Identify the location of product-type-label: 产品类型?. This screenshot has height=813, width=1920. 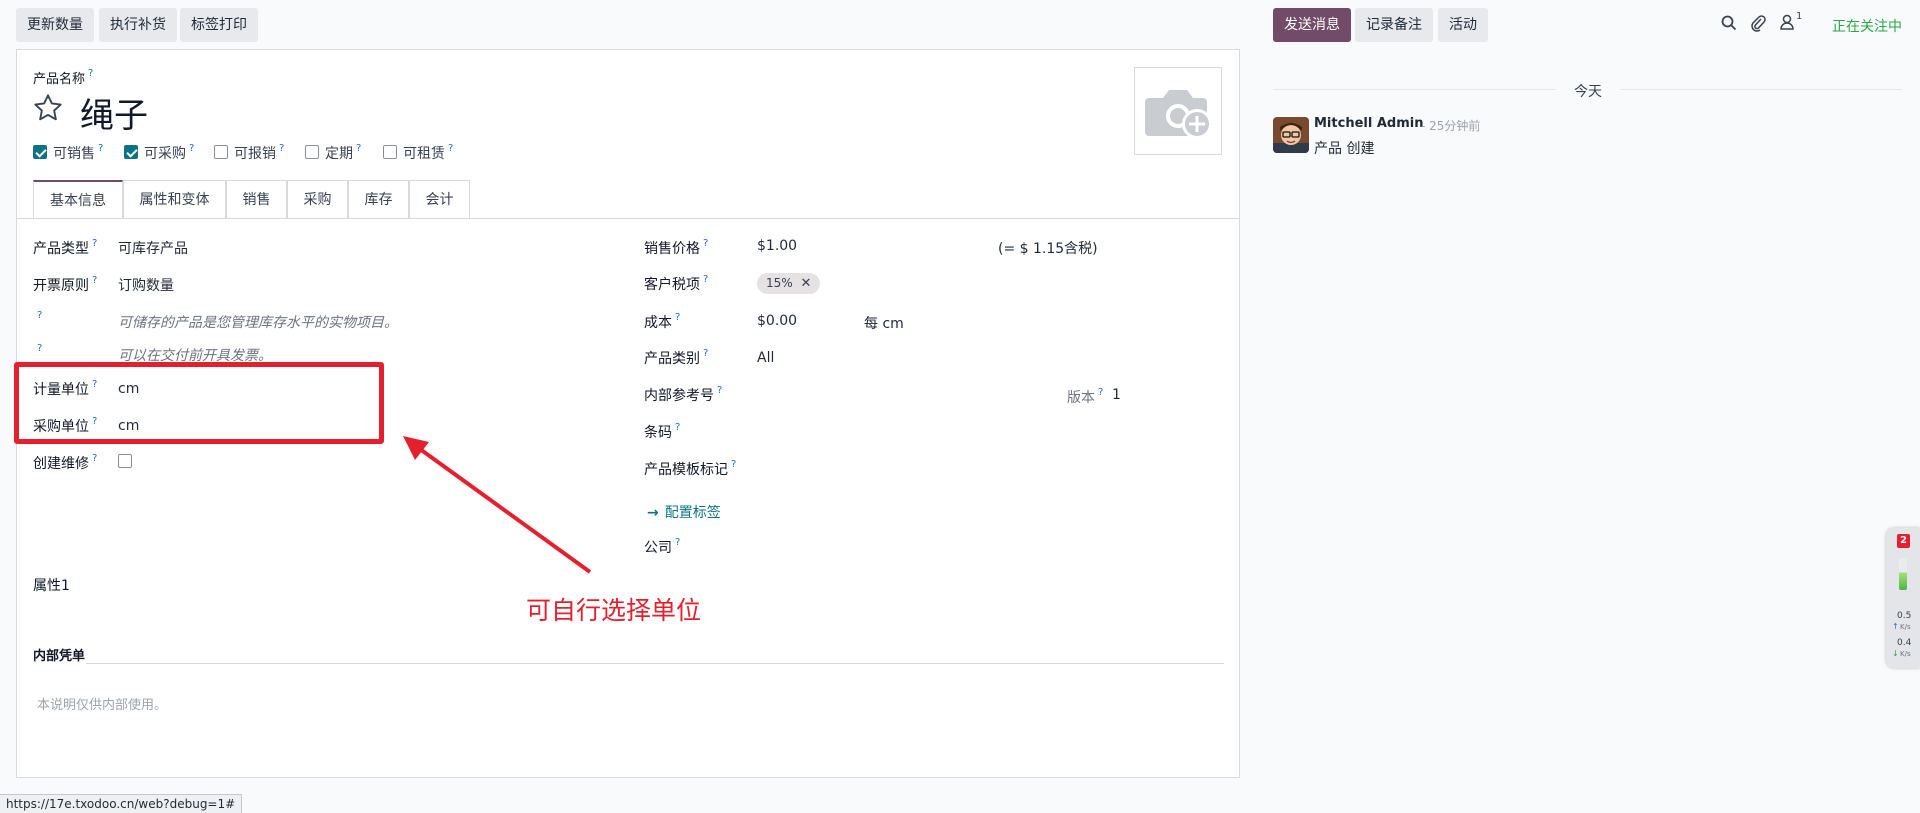
(65, 247).